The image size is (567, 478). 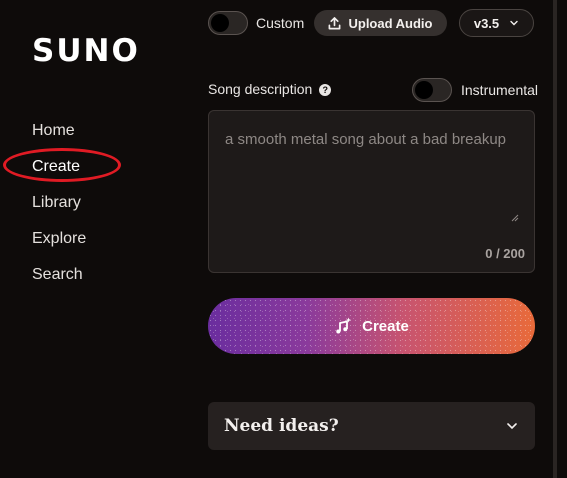 I want to click on instrumental-label: Instrumental, so click(x=500, y=90).